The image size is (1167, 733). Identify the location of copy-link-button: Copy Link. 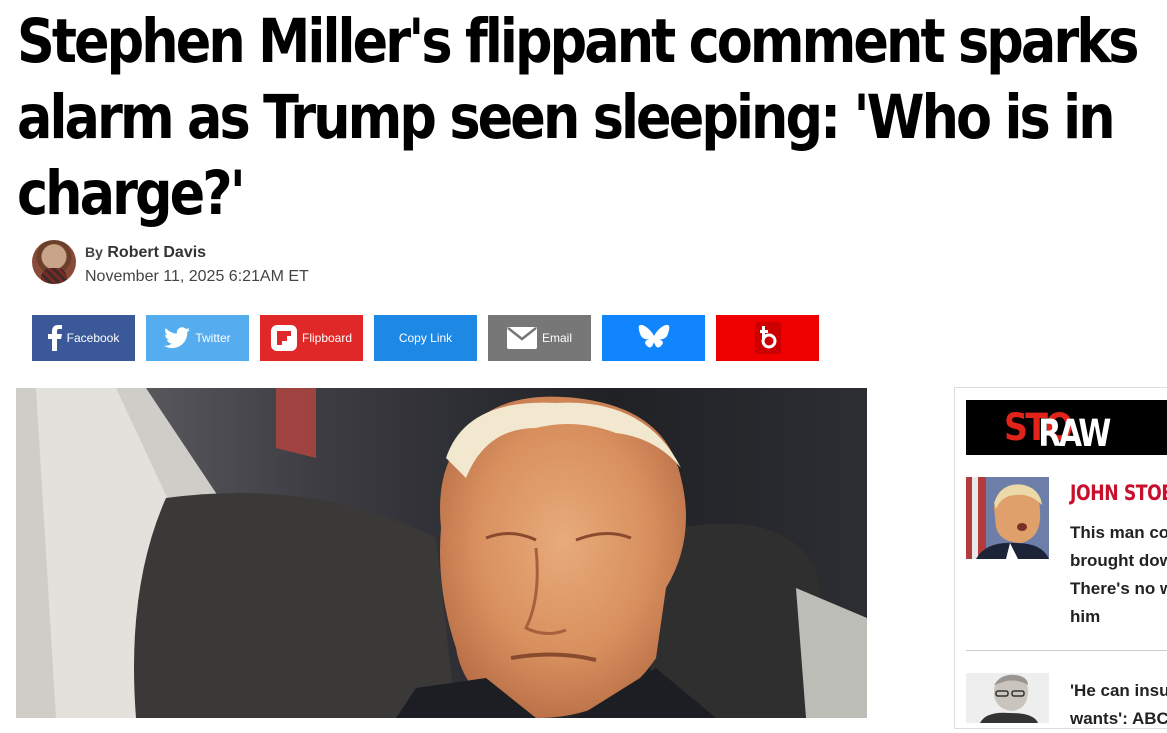
(425, 338).